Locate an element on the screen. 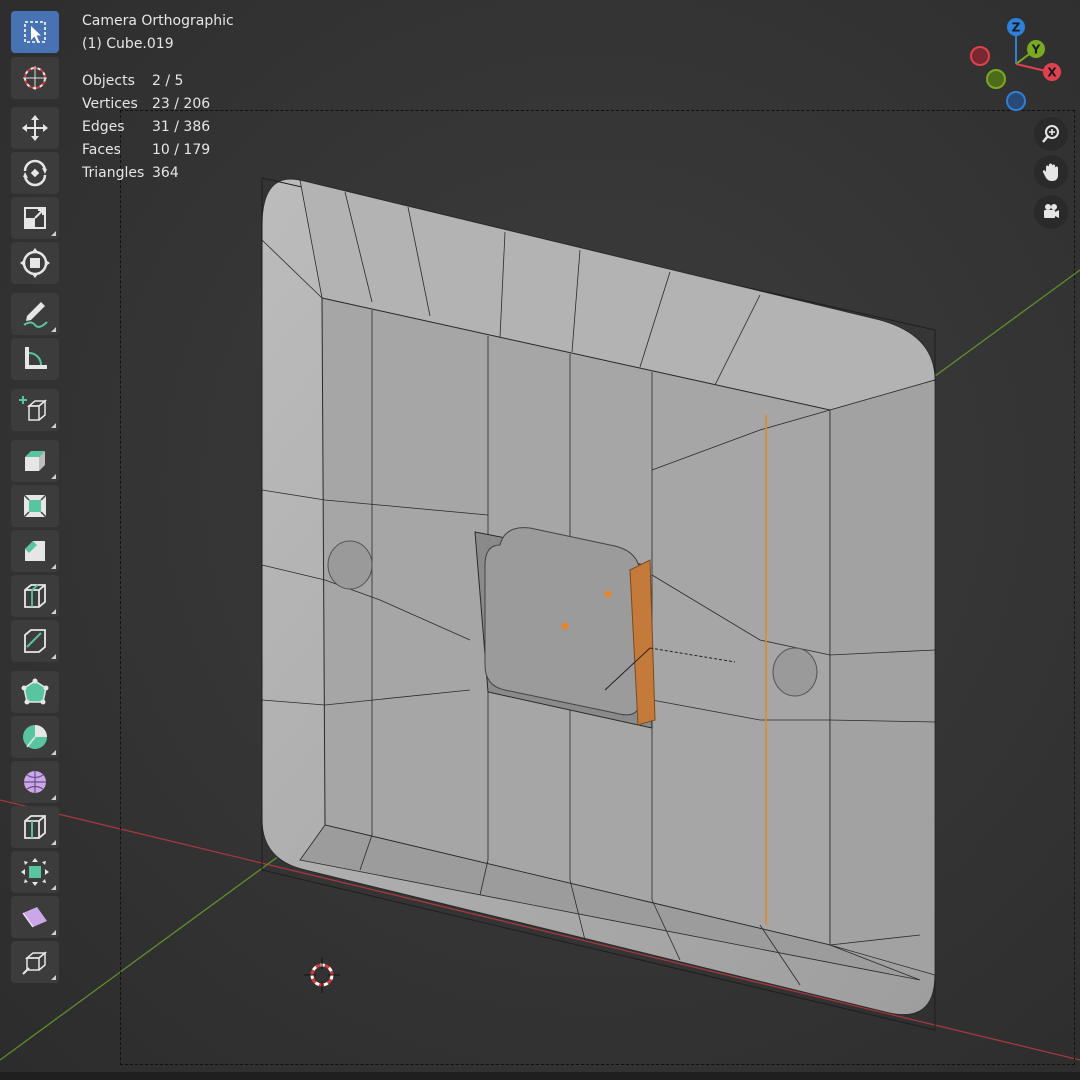 This screenshot has width=1080, height=1080. rip-region-icon is located at coordinates (35, 963).